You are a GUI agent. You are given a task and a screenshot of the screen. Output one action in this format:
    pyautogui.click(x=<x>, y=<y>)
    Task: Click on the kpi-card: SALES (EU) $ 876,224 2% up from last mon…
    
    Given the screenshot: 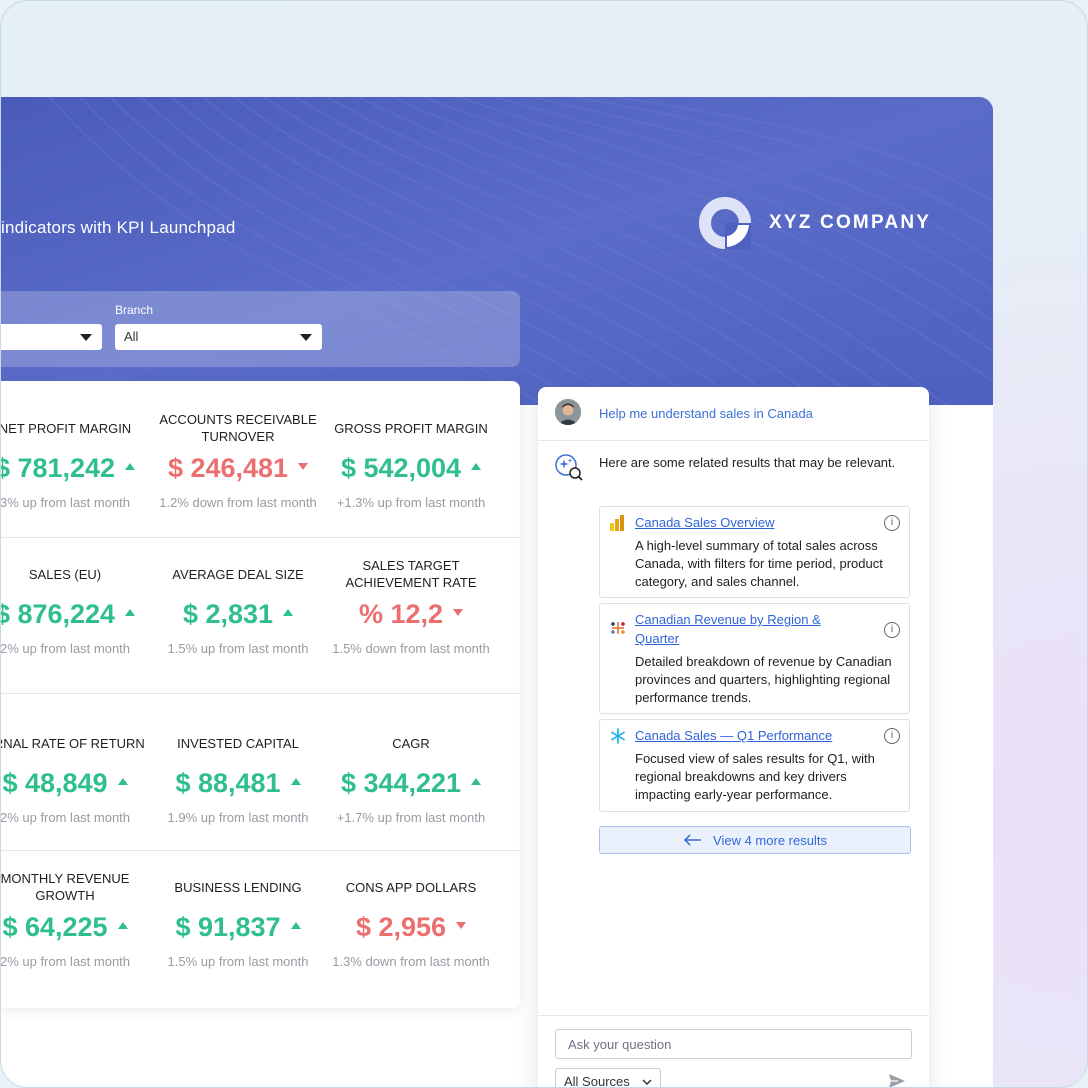 What is the action you would take?
    pyautogui.click(x=78, y=606)
    